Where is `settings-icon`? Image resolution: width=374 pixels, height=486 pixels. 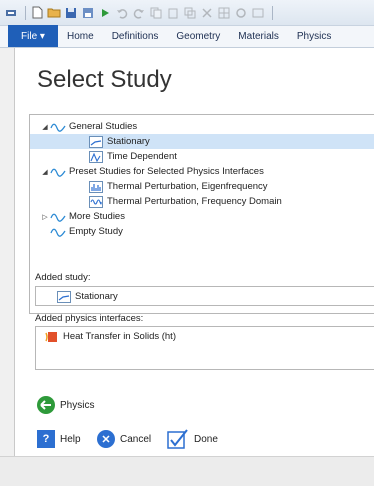 settings-icon is located at coordinates (241, 13).